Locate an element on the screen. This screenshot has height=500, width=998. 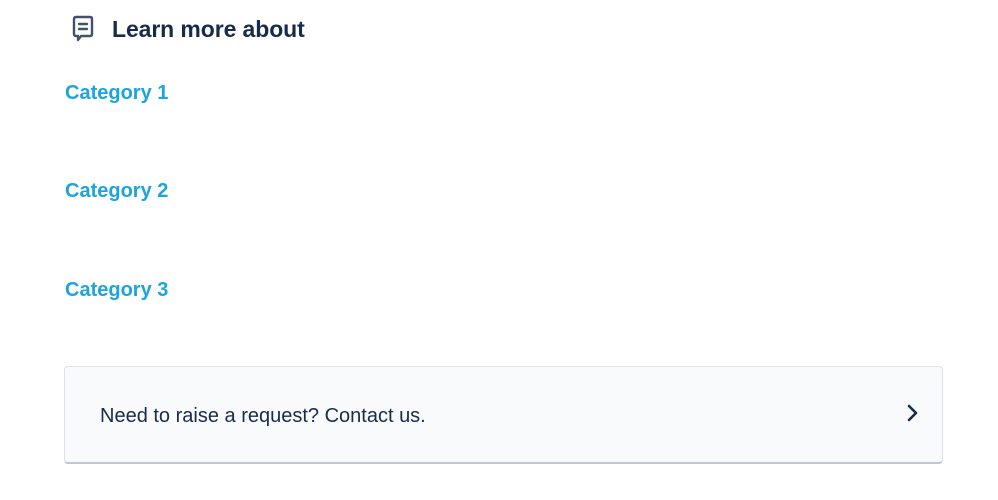
category-link-3: Category 3 is located at coordinates (116, 290).